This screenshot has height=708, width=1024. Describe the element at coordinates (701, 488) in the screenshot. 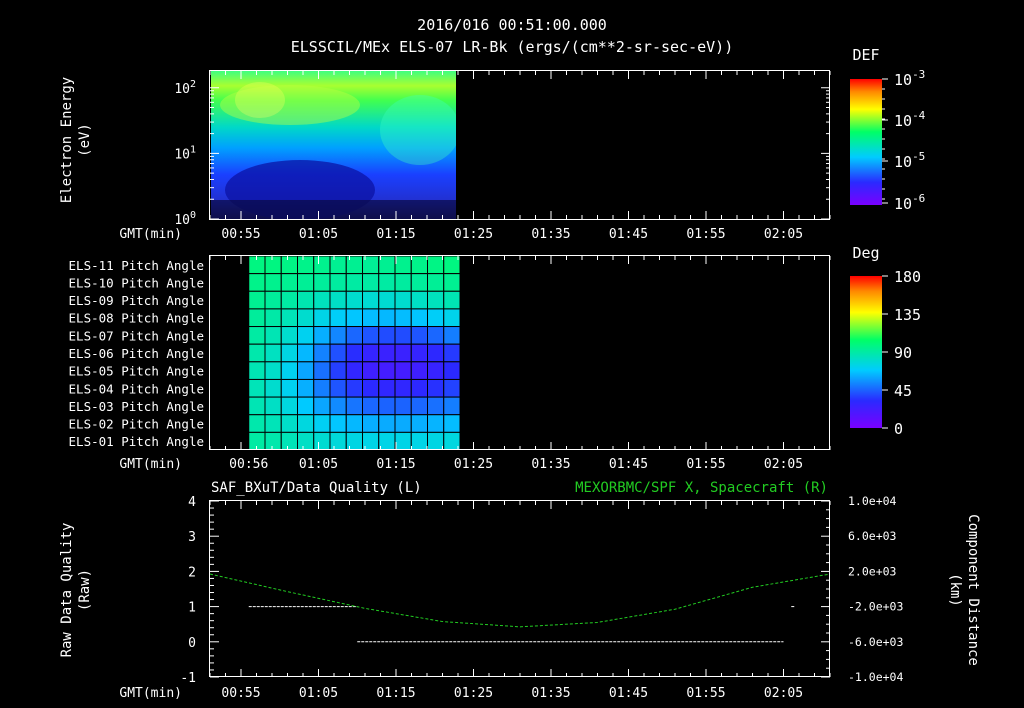

I see `quality-title-right: MEXORBMC/SPF X, Spacecraft (R)` at that location.